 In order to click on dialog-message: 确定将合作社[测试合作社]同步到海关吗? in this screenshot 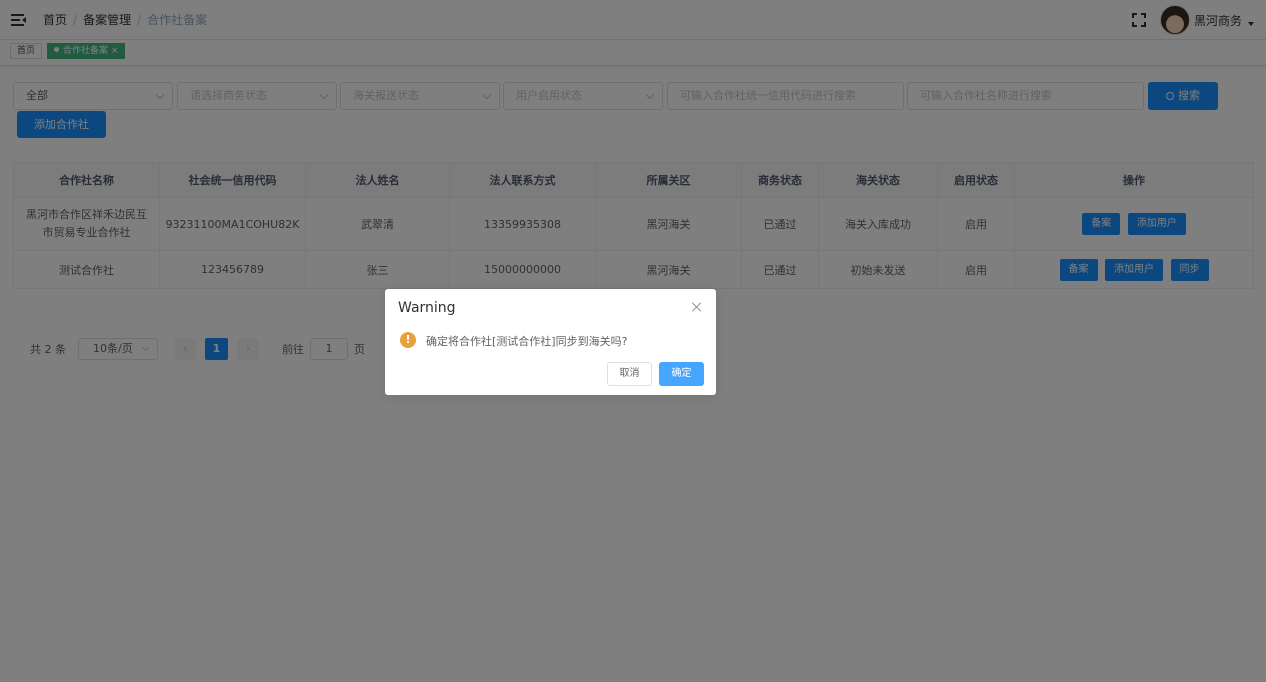, I will do `click(527, 341)`.